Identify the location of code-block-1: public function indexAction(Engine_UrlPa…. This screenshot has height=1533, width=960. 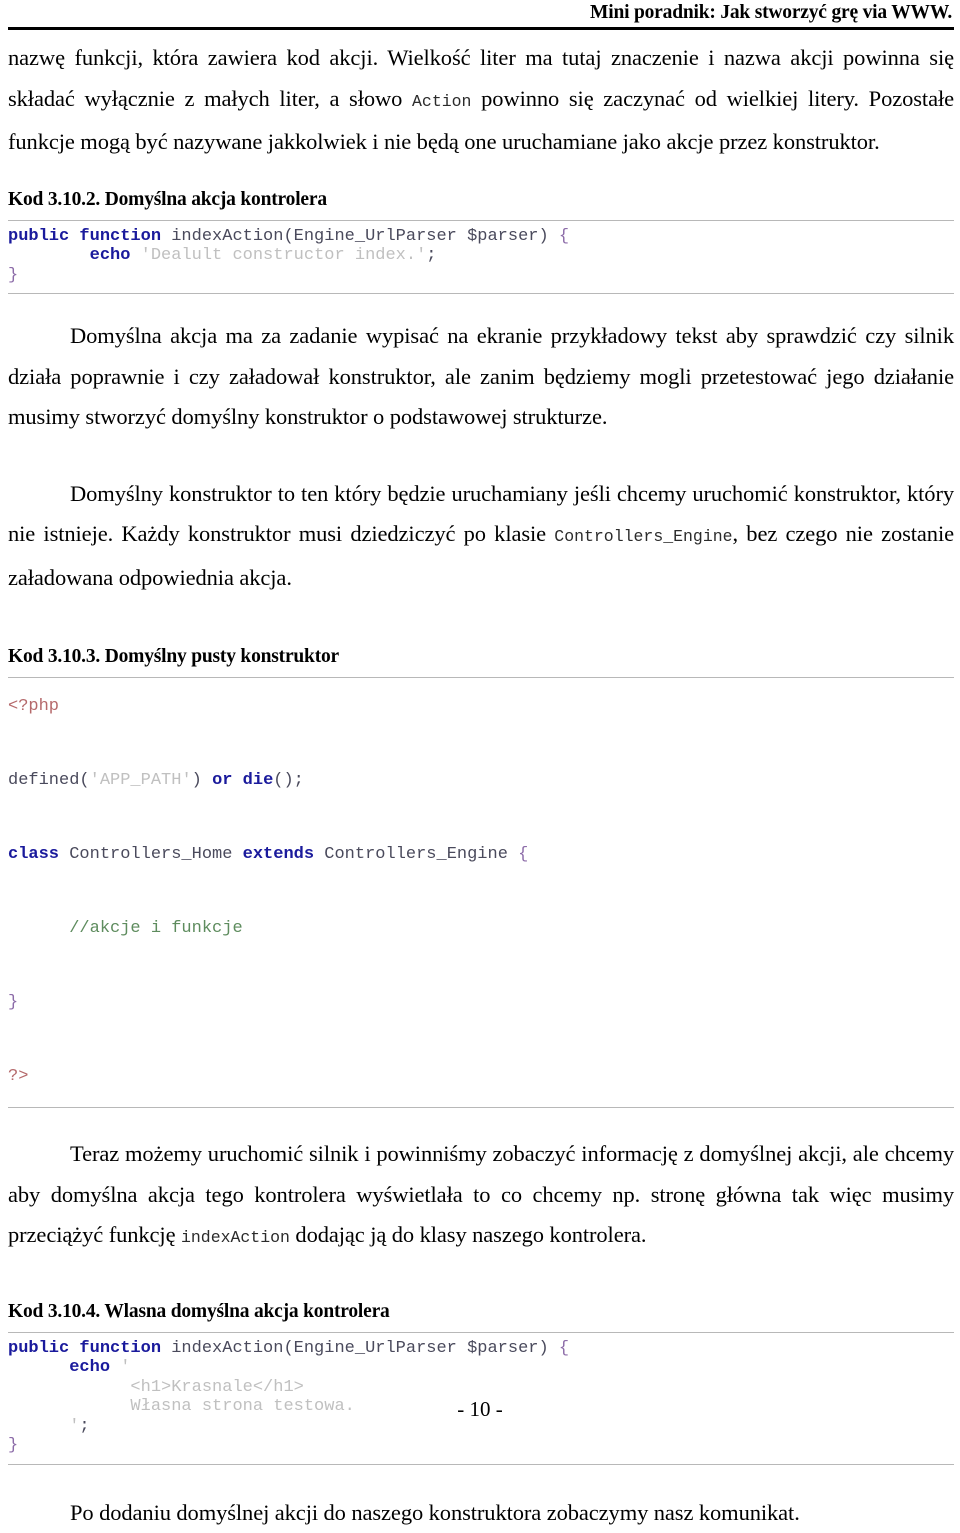
(481, 257).